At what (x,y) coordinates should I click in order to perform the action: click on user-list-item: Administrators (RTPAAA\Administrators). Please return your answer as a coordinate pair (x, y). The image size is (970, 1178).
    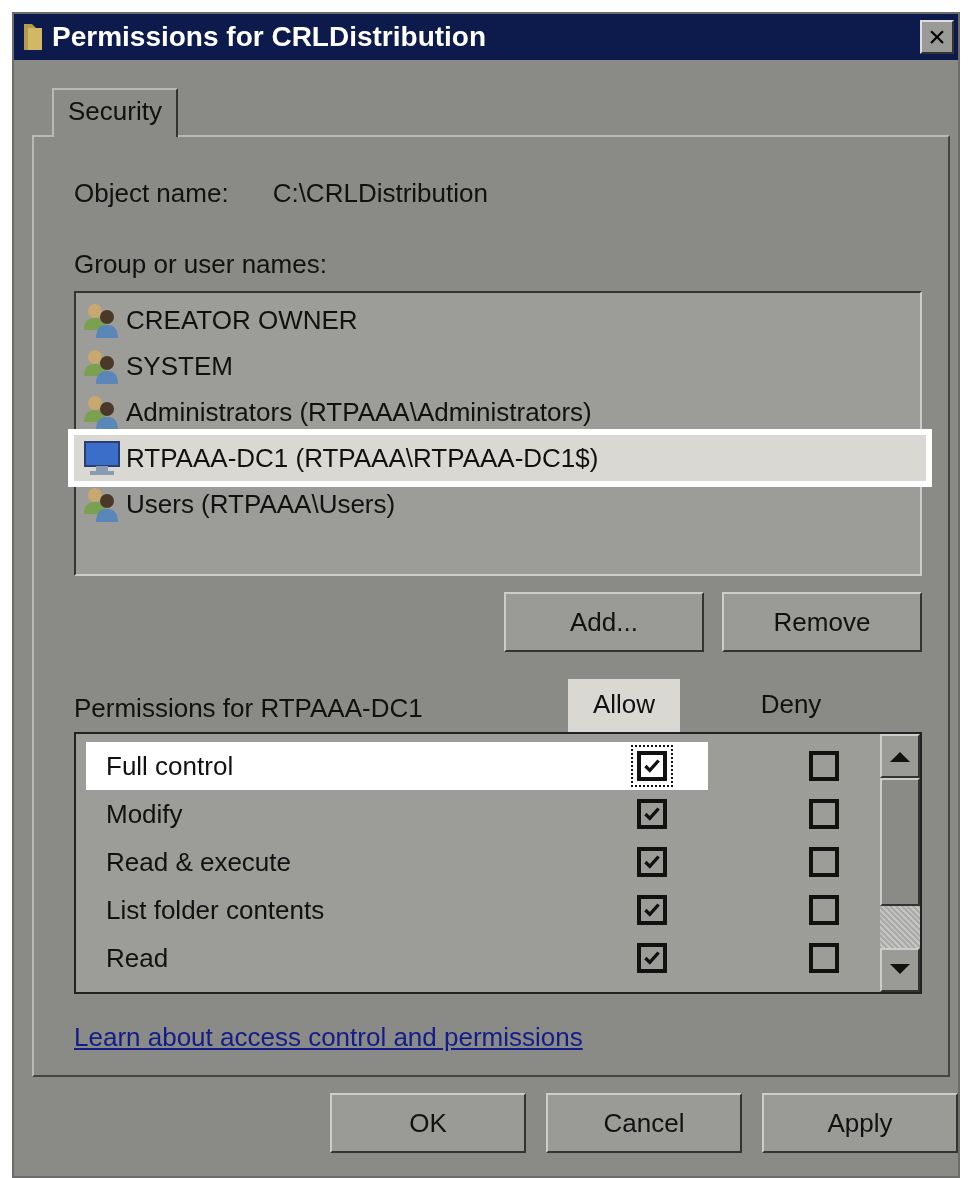
    Looking at the image, I should click on (504, 412).